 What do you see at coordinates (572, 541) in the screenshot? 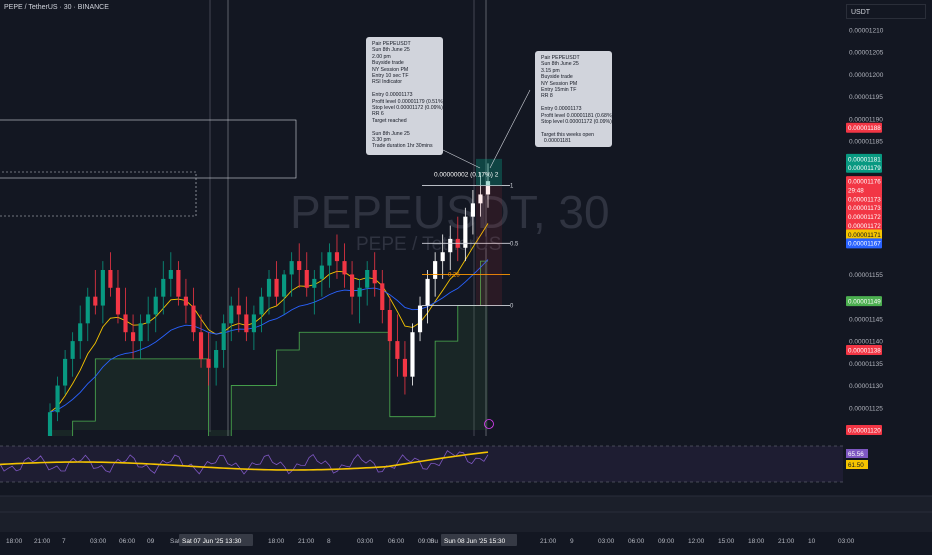
I see `time-axis-tick: 9` at bounding box center [572, 541].